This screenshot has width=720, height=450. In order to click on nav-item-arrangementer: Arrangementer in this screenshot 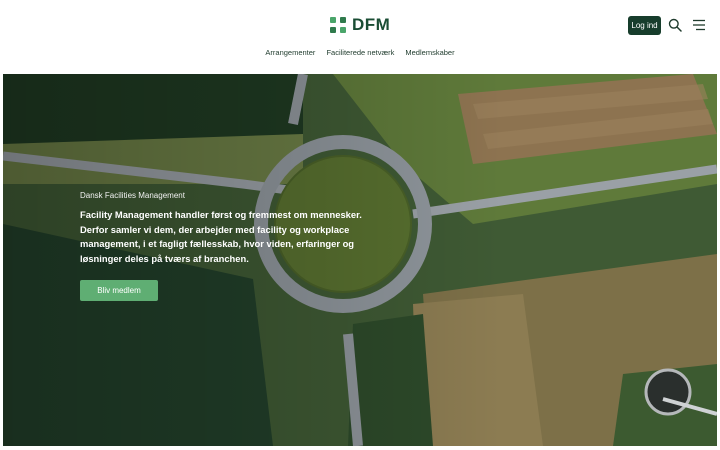, I will do `click(290, 52)`.